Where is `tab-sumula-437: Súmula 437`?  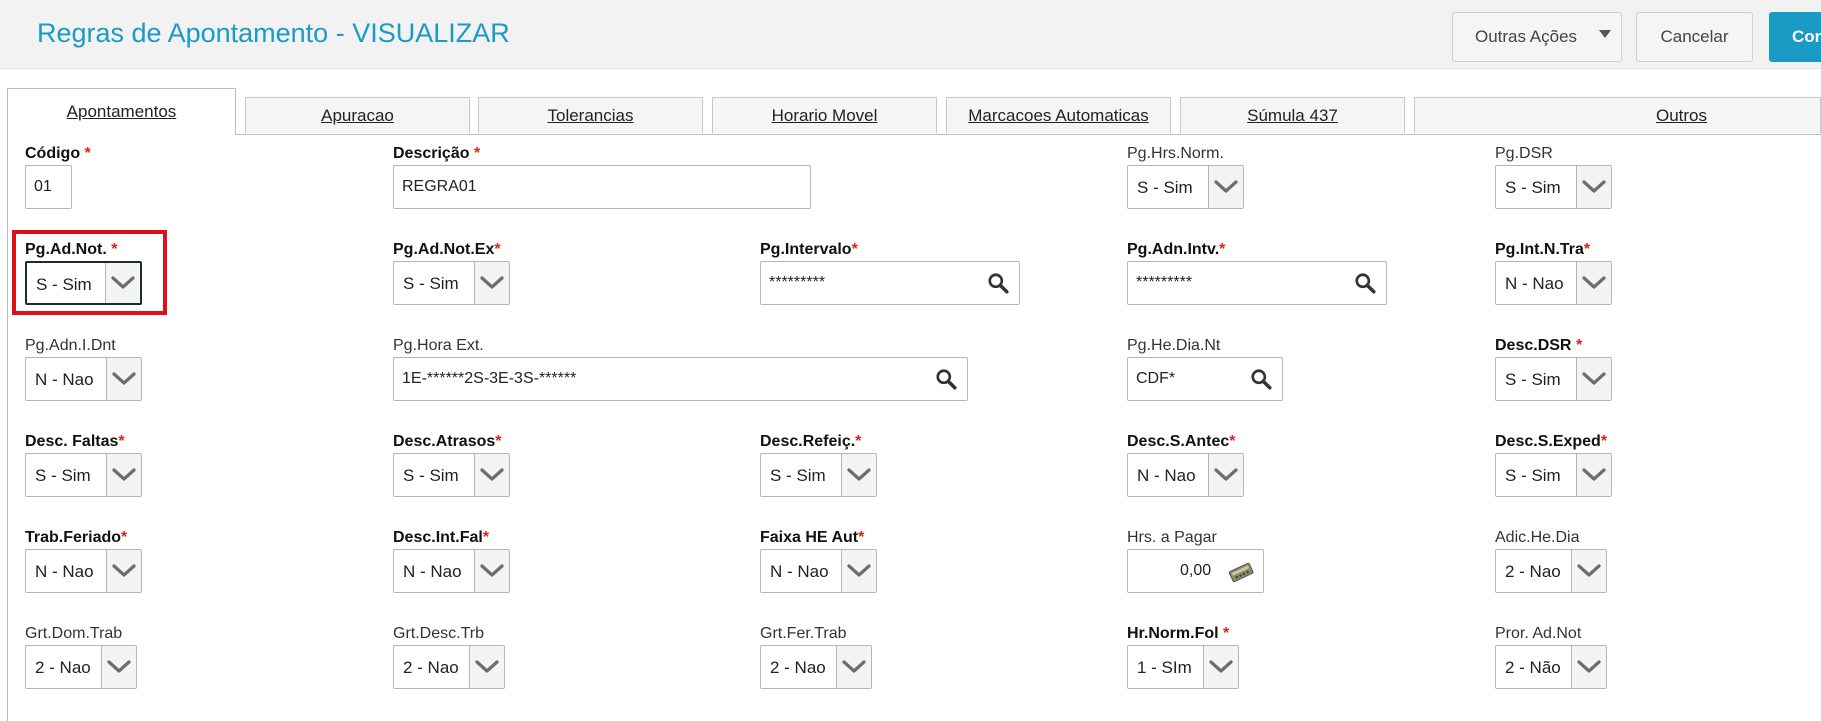 tab-sumula-437: Súmula 437 is located at coordinates (1292, 115).